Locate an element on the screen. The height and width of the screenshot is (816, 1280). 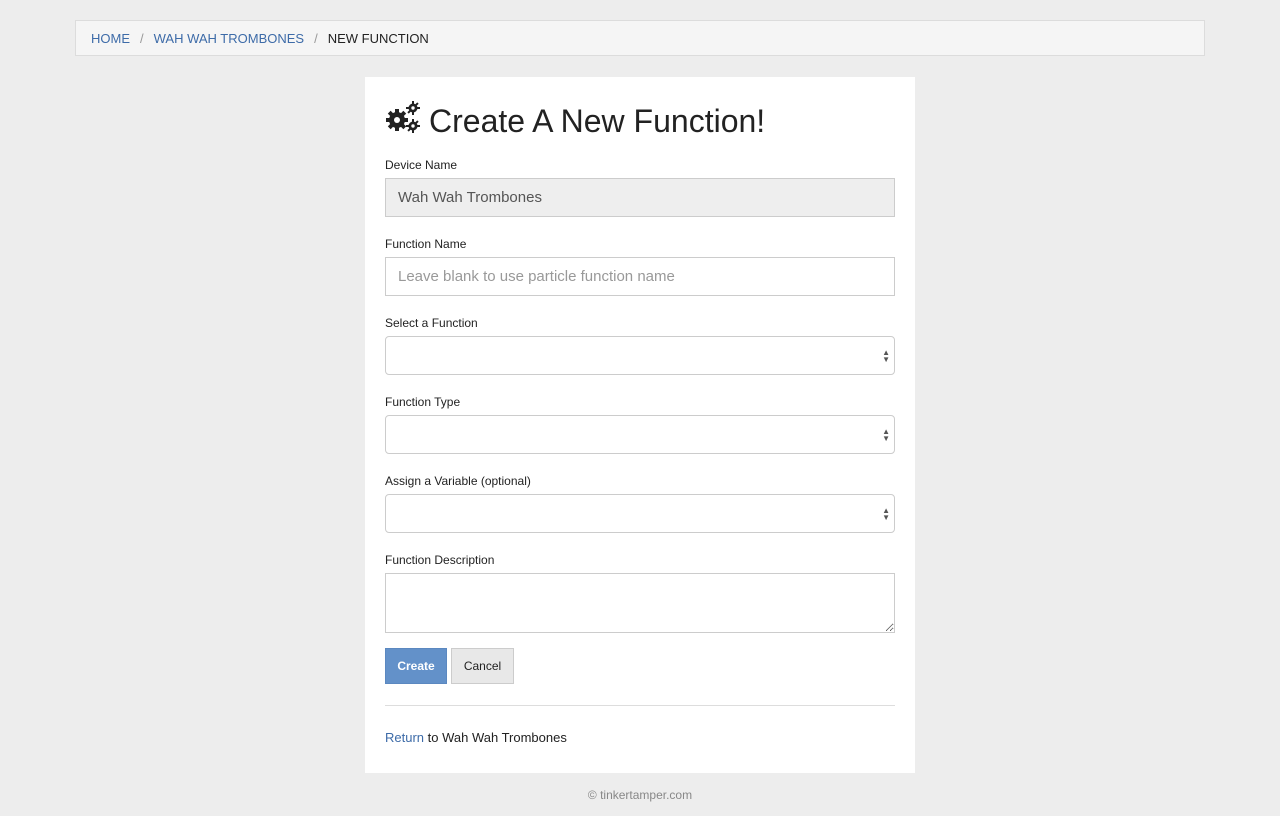
function-type-label: Function Type is located at coordinates (423, 402).